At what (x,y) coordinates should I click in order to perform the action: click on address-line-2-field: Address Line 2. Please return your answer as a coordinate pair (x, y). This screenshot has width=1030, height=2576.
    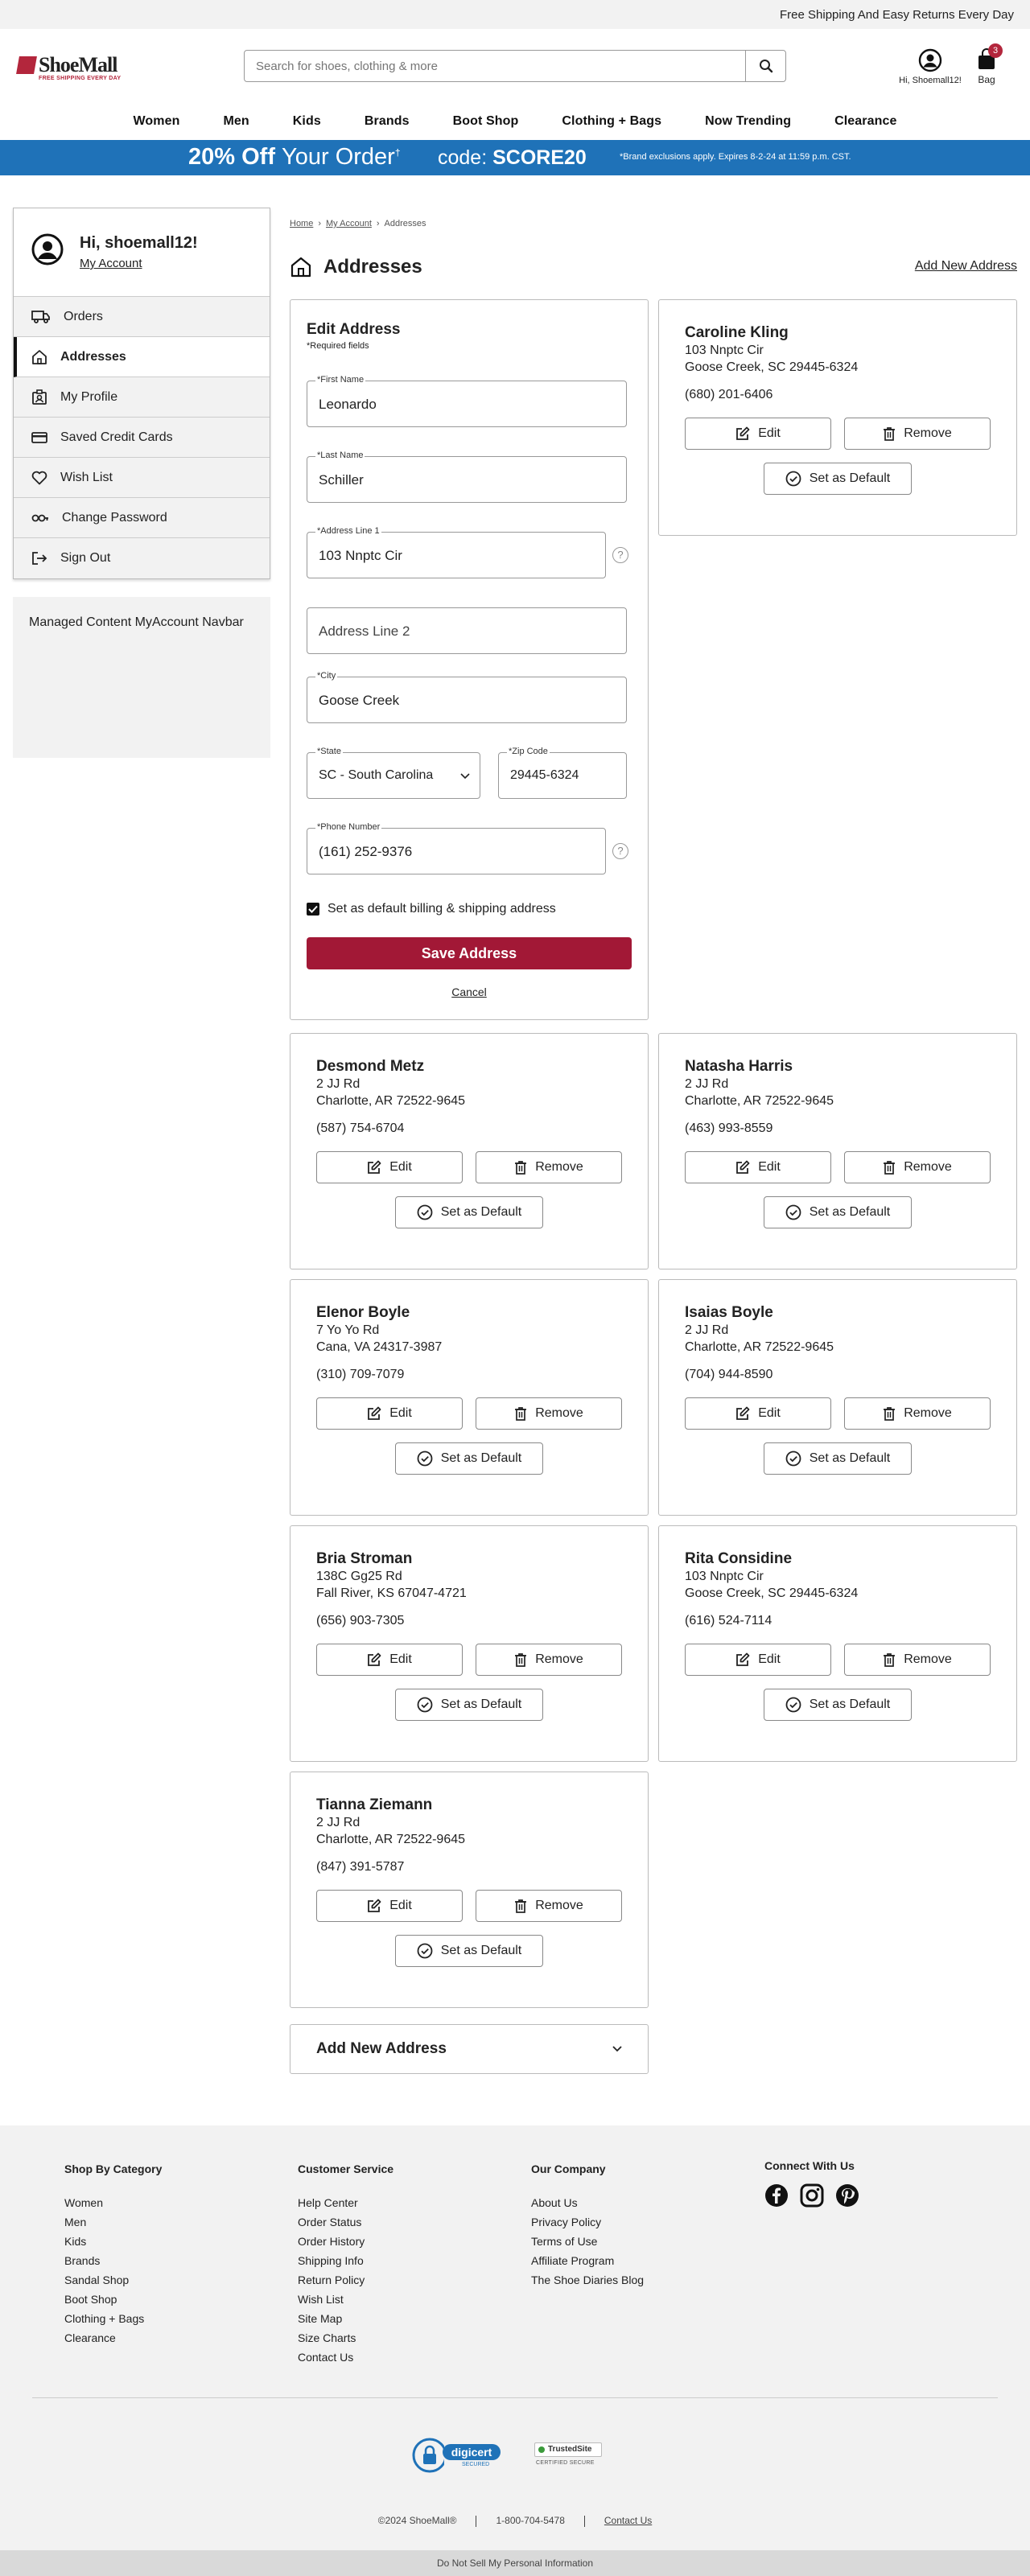
    Looking at the image, I should click on (467, 630).